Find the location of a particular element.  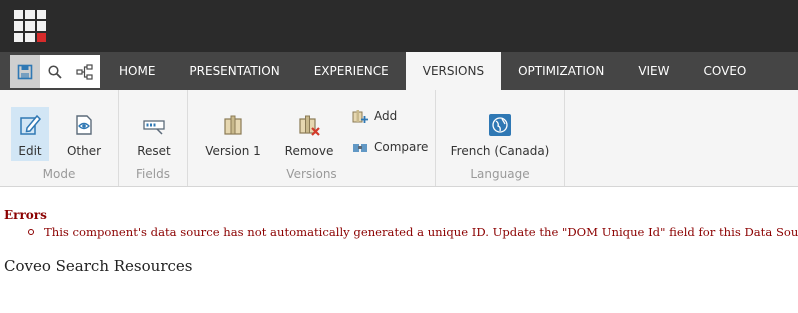

pencil-icon is located at coordinates (31, 124).